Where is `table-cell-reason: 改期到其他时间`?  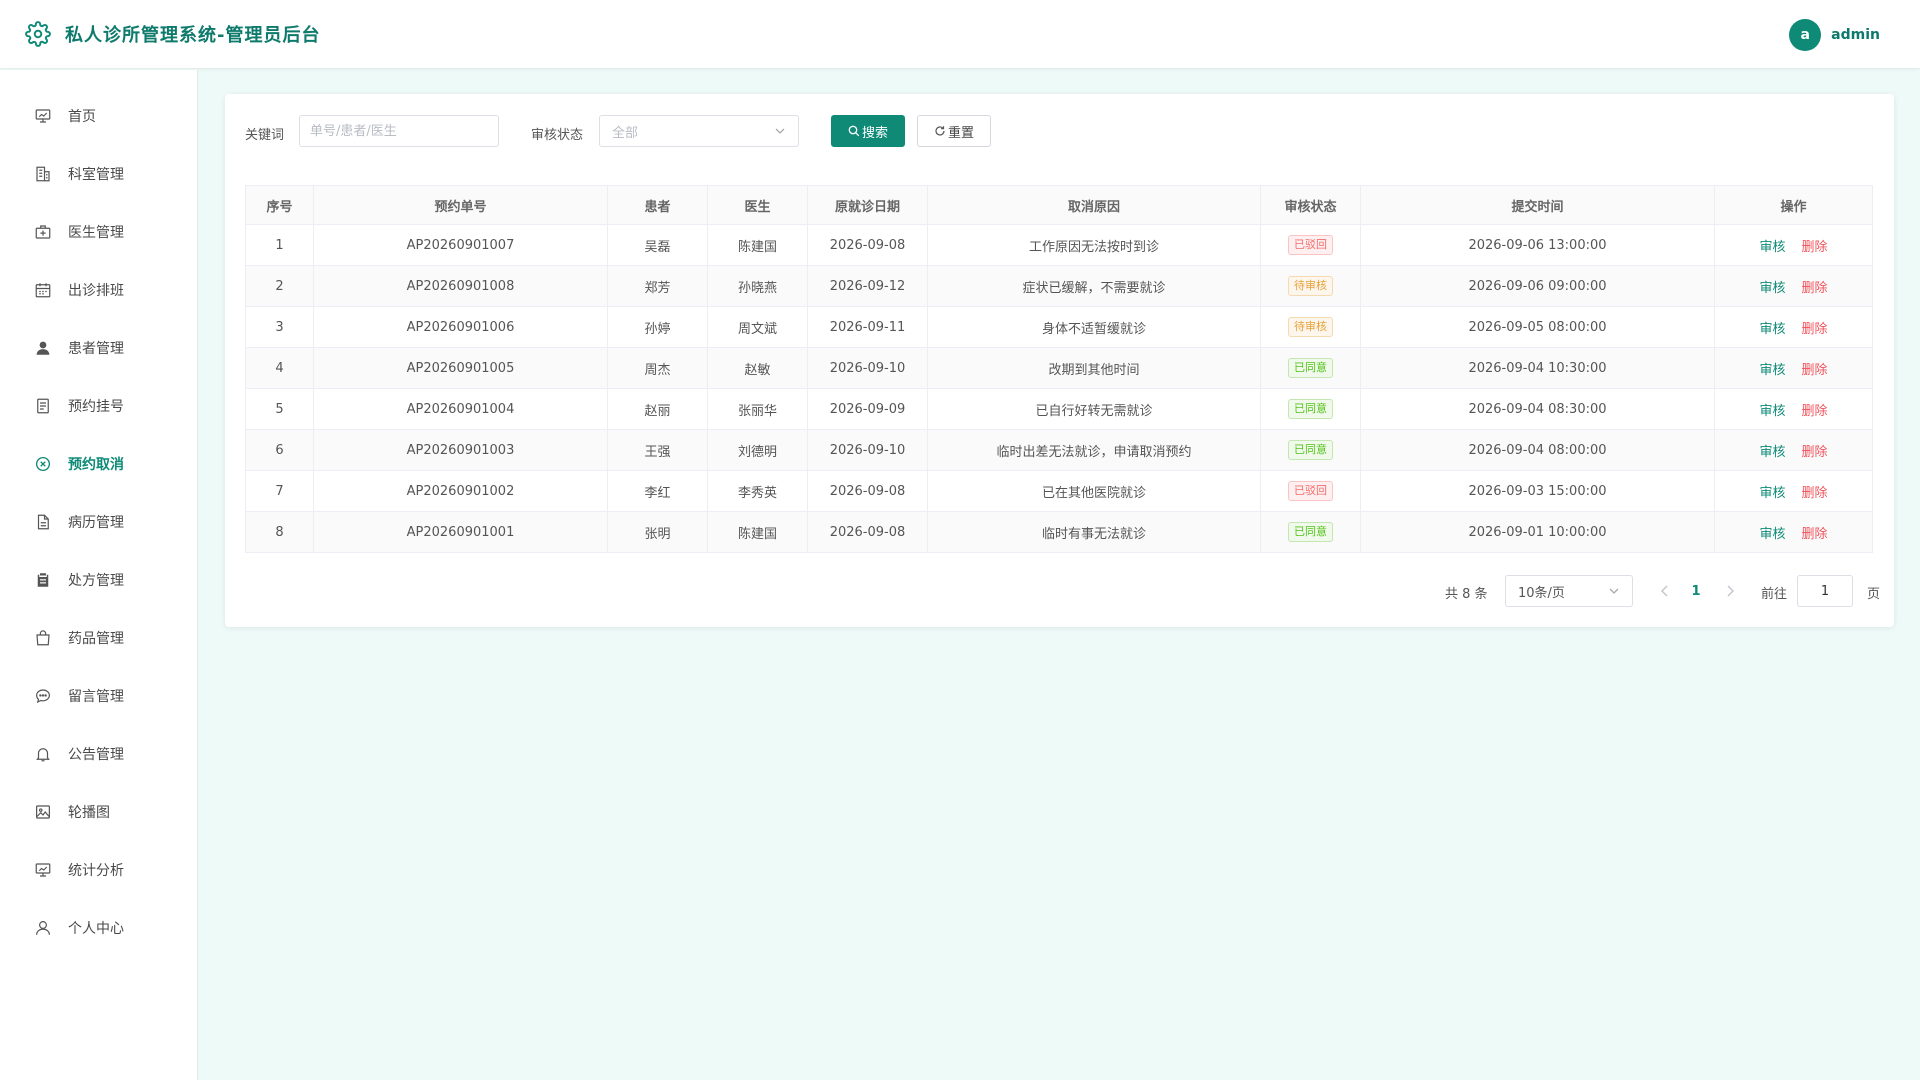 table-cell-reason: 改期到其他时间 is located at coordinates (1094, 368).